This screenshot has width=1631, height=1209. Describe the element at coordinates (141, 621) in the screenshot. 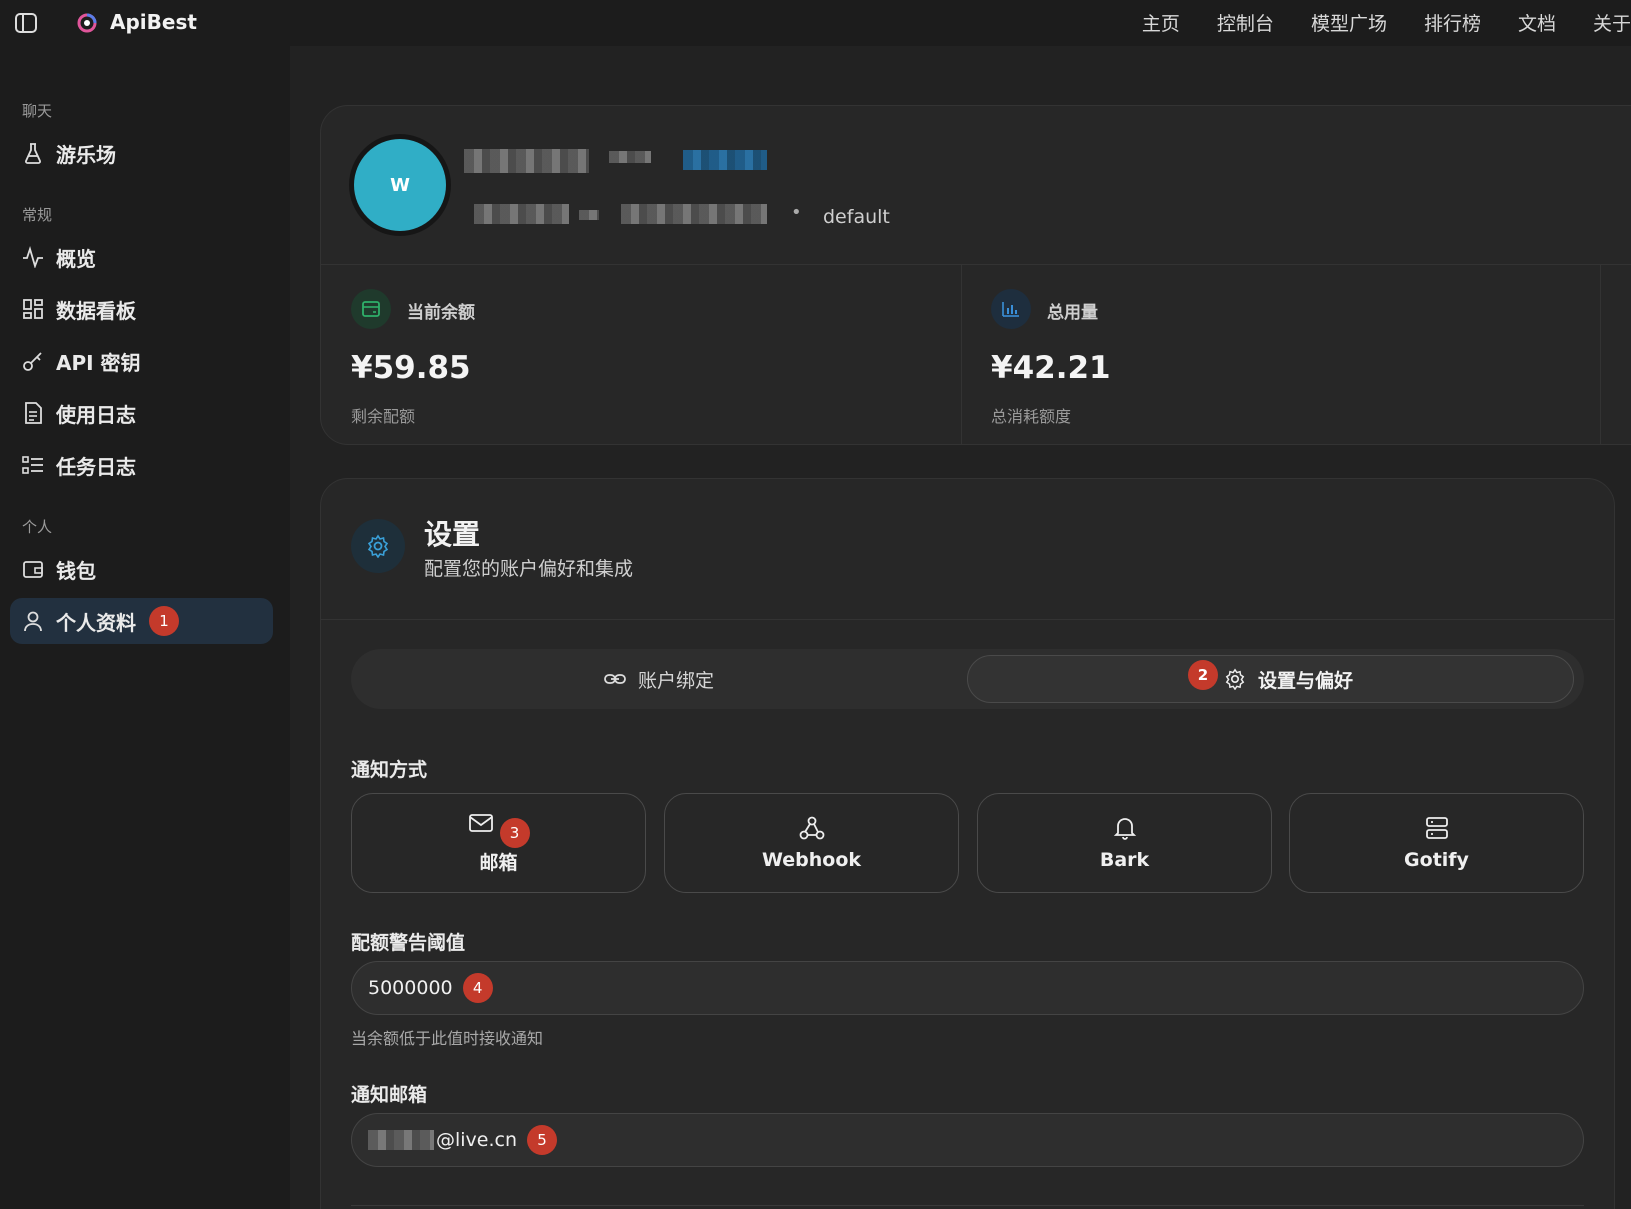

I see `sidebar-item-profile: 个人资料 1` at that location.